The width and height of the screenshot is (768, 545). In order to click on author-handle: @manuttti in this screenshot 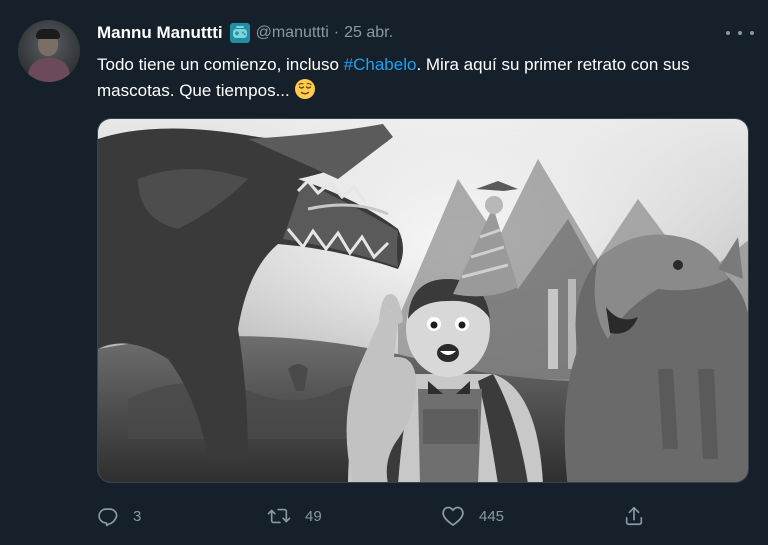, I will do `click(292, 33)`.